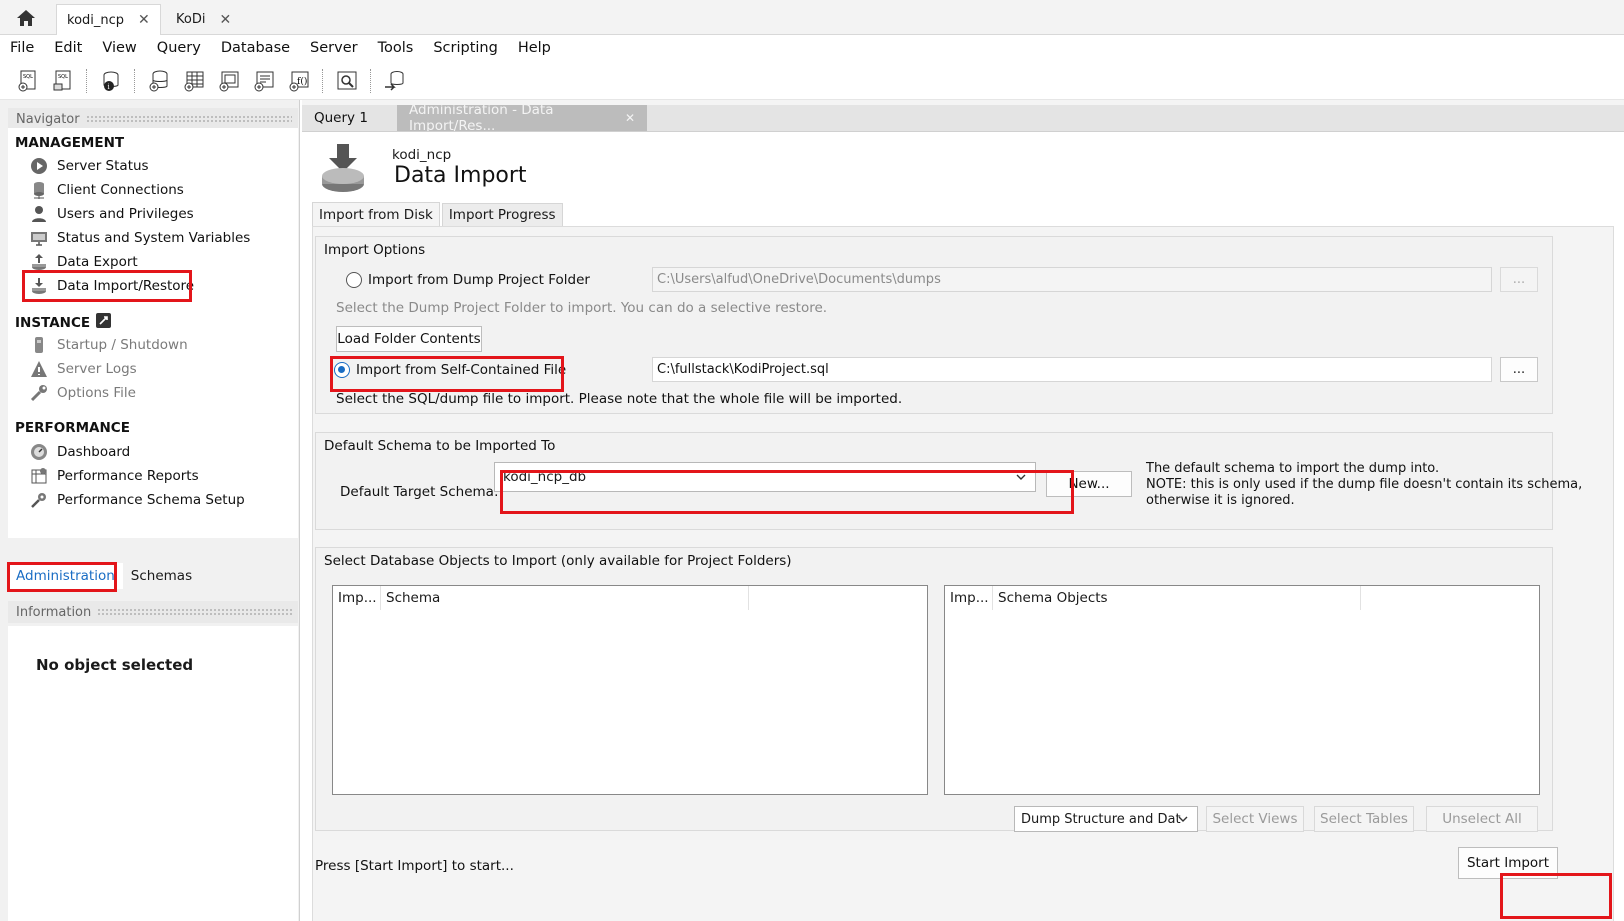  I want to click on nav-item-performance-schema-setup: Performance Schema Setup, so click(137, 500).